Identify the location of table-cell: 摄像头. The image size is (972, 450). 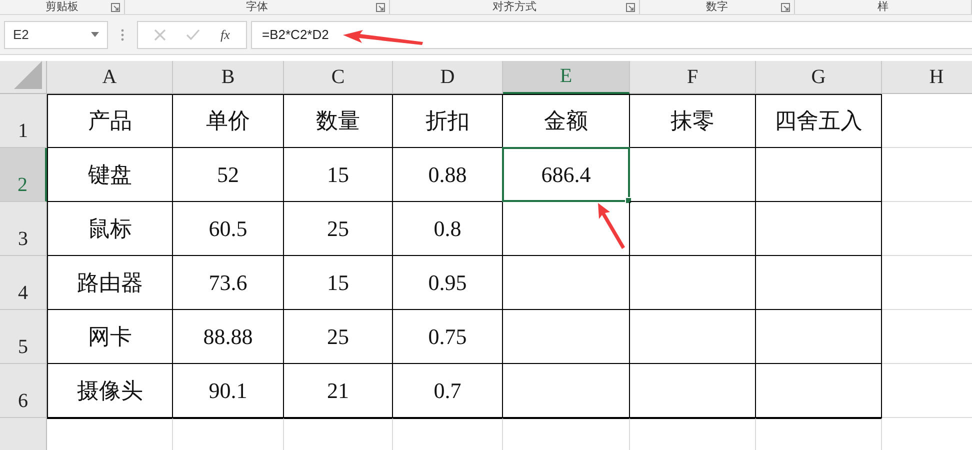
(110, 391).